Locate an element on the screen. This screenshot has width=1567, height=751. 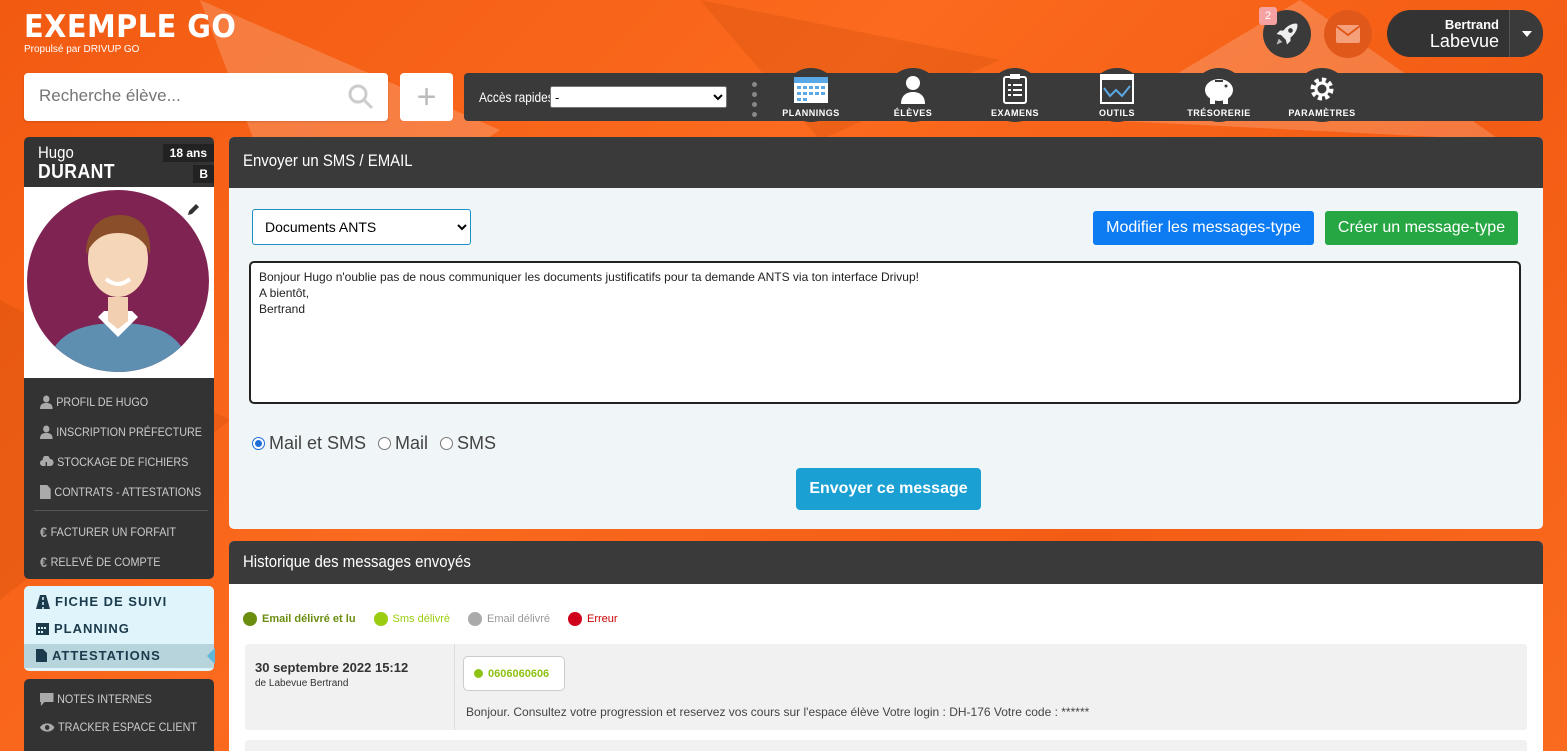
radio-mail-sms: Mail et SMS is located at coordinates (309, 443).